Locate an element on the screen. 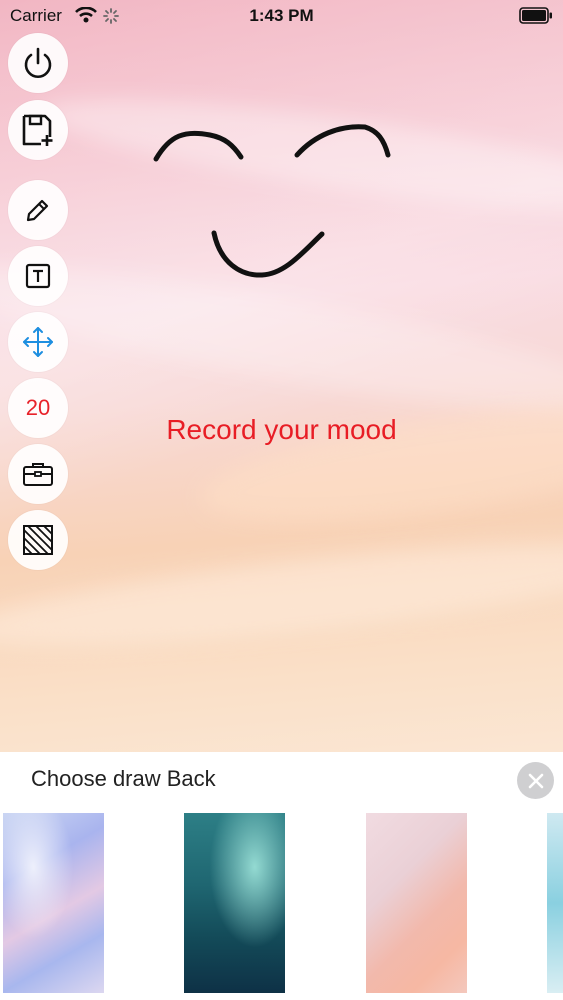 This screenshot has height=1000, width=563. power-button is located at coordinates (38, 63).